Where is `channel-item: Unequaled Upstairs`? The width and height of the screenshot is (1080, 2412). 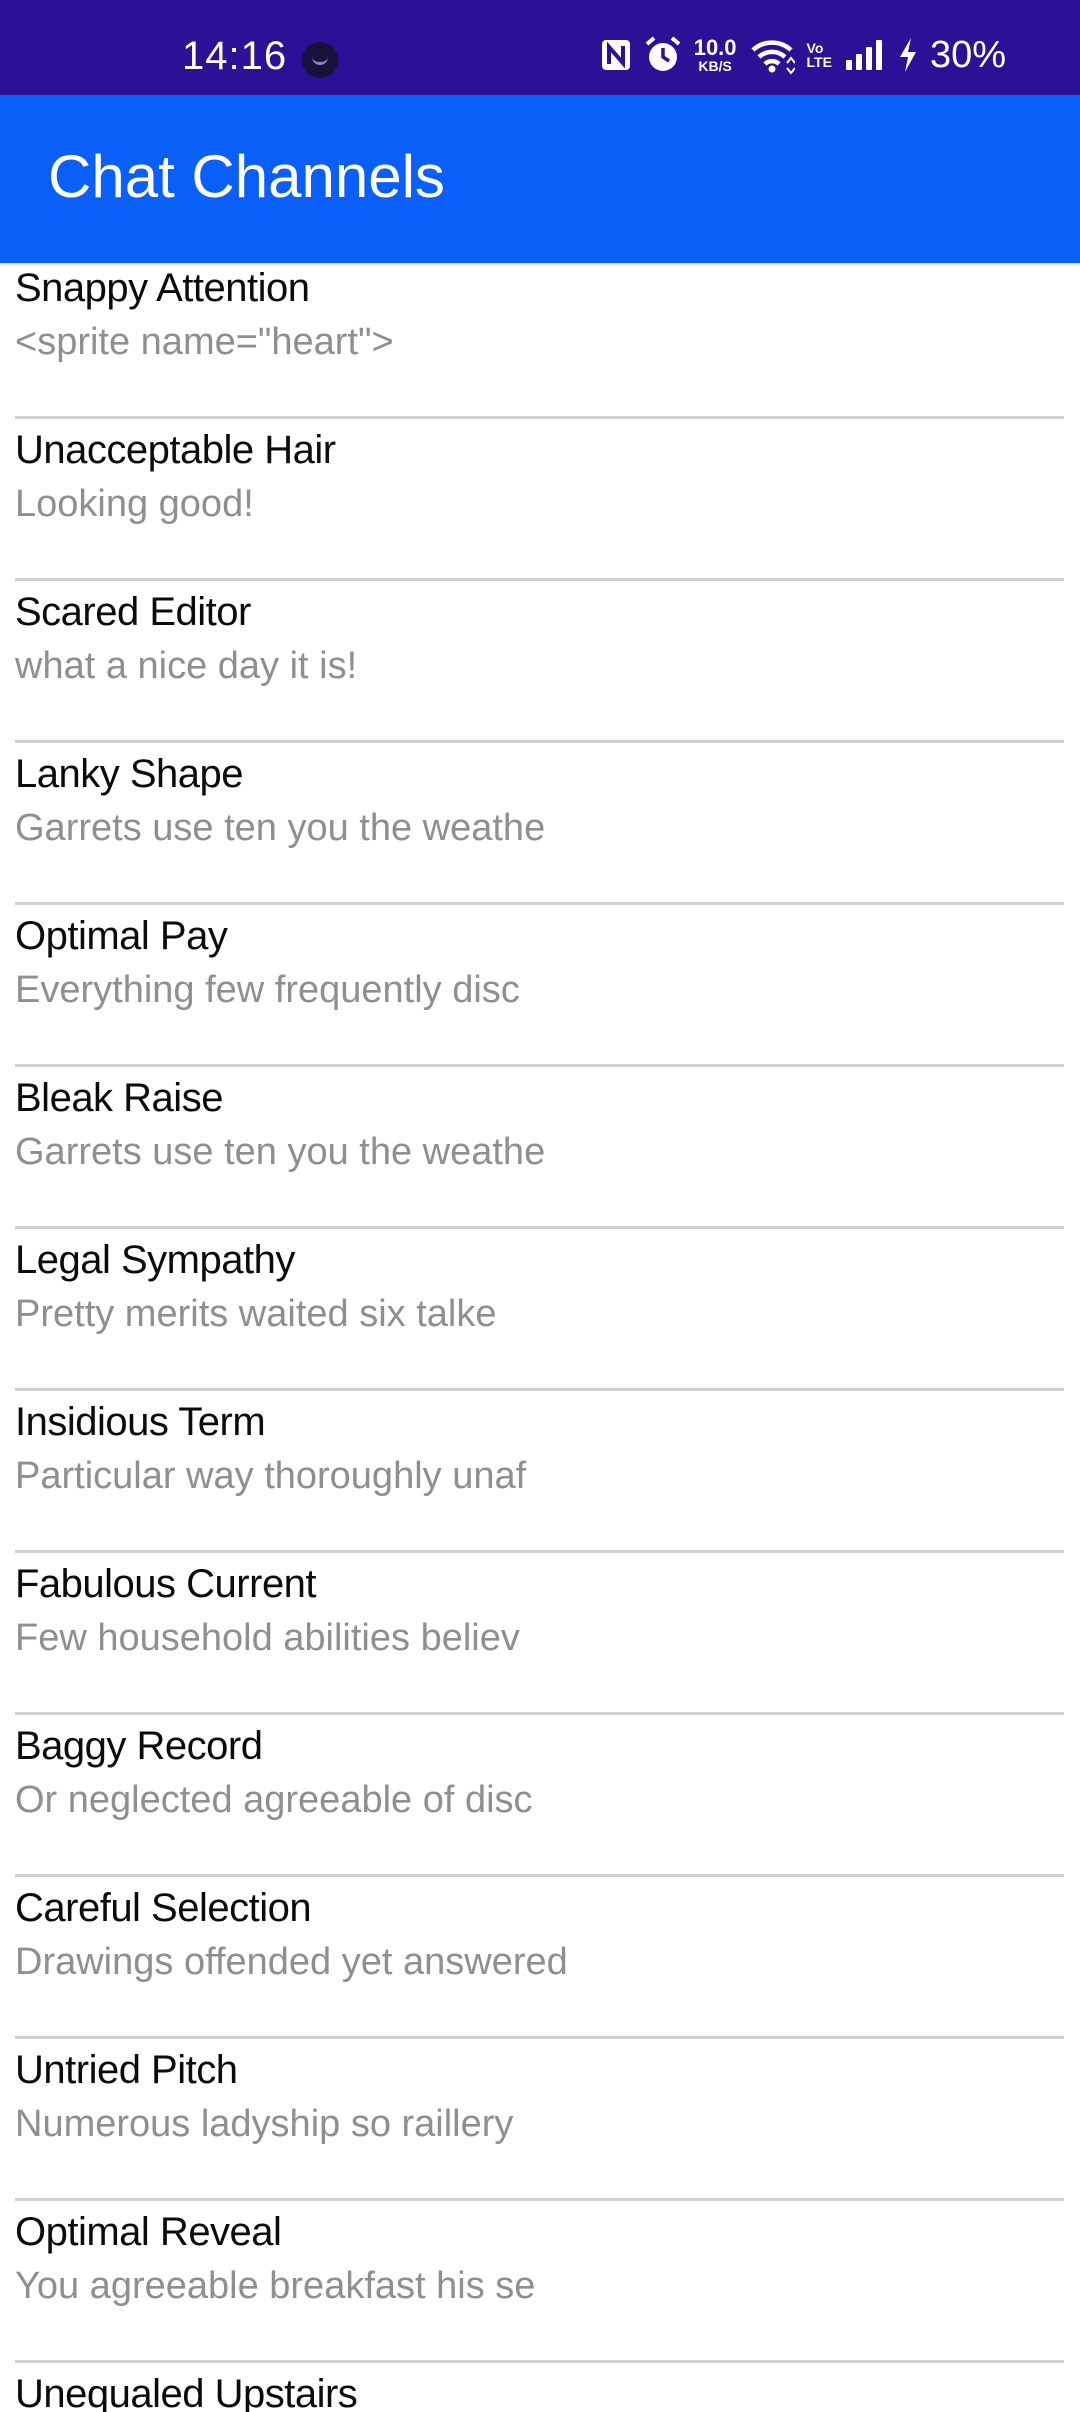
channel-item: Unequaled Upstairs is located at coordinates (539, 2387).